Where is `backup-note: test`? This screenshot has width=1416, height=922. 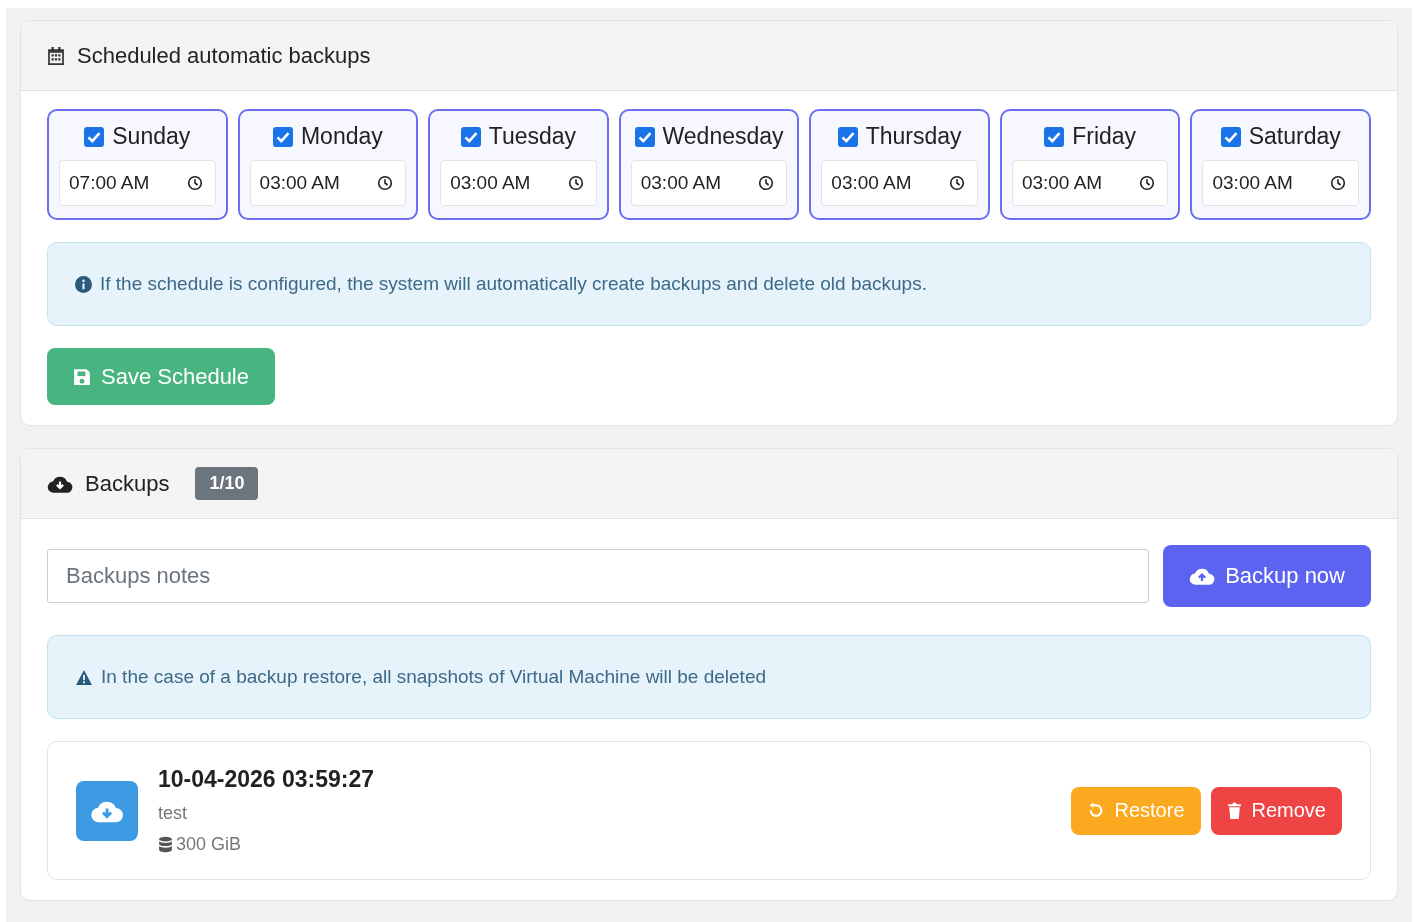
backup-note: test is located at coordinates (173, 813).